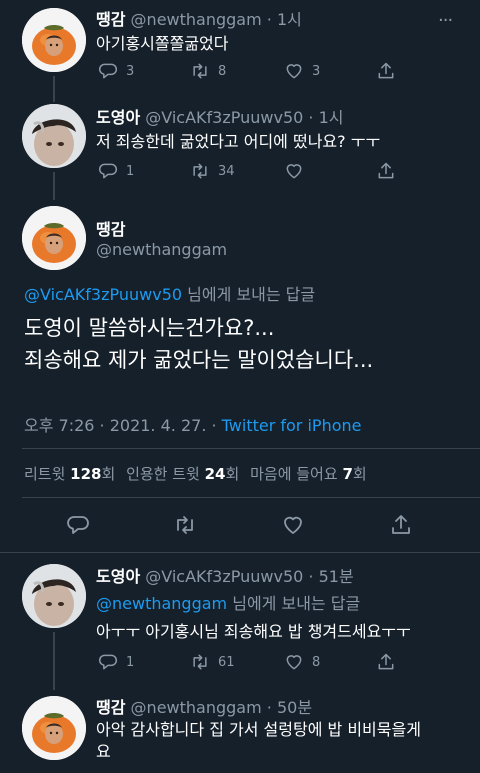 The image size is (480, 773). Describe the element at coordinates (222, 71) in the screenshot. I see `retweet-count: 8` at that location.